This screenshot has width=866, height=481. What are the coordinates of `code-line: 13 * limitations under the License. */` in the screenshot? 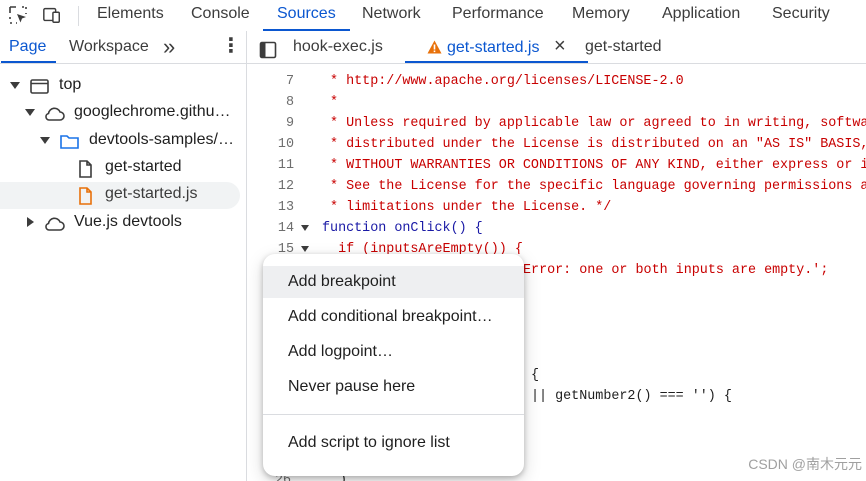 It's located at (556, 208).